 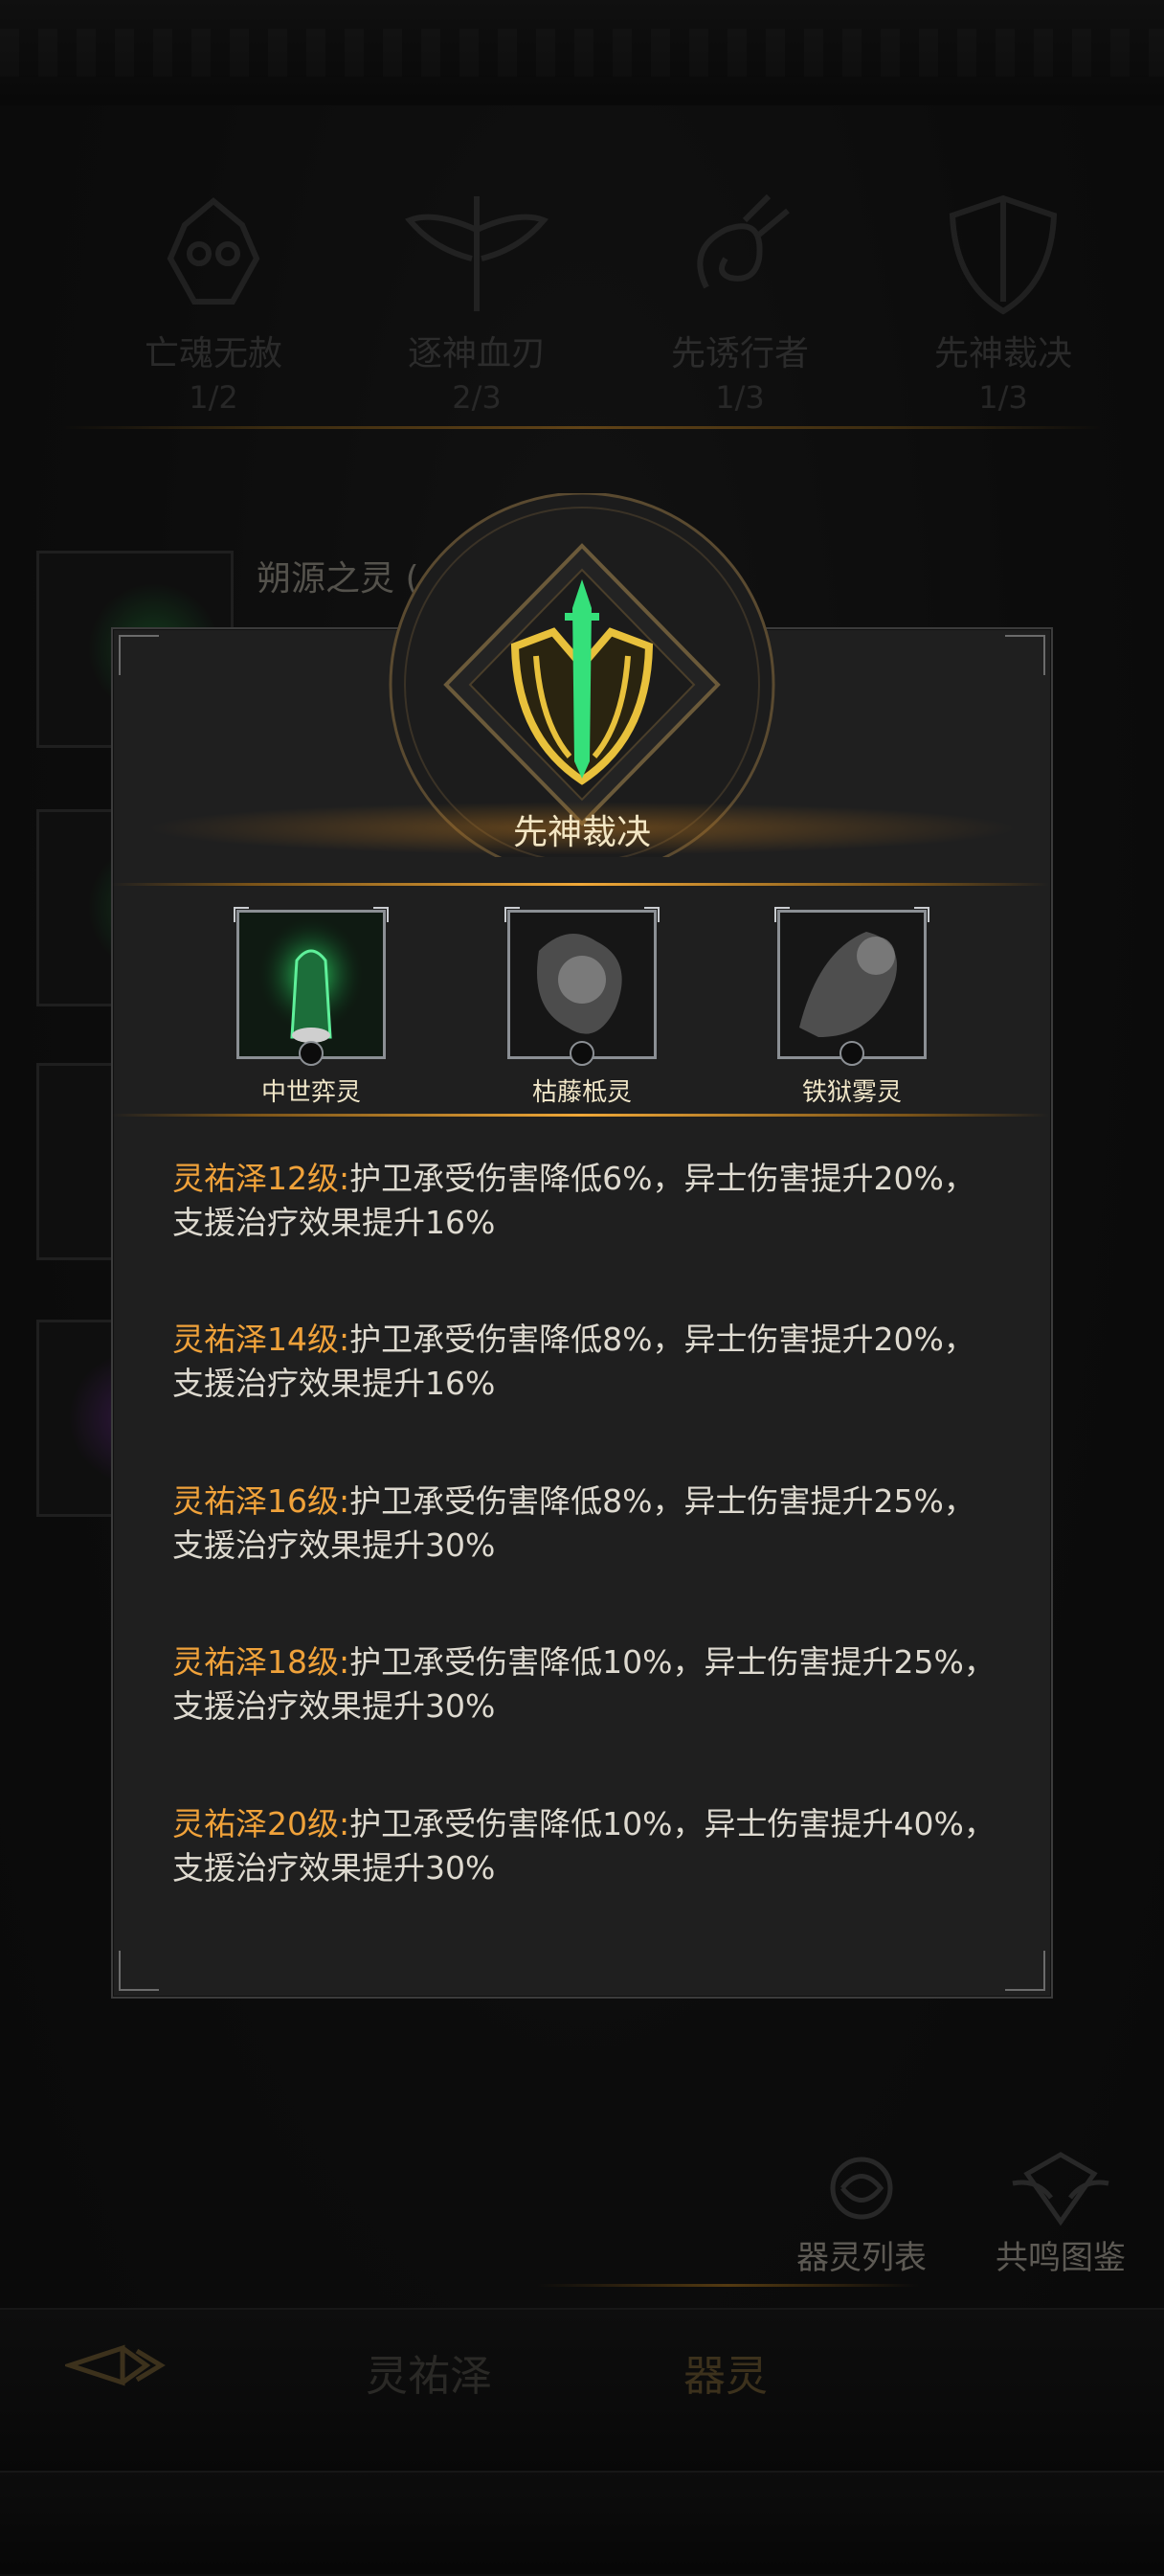 I want to click on spirit-item: 中世弈灵, so click(x=311, y=1007).